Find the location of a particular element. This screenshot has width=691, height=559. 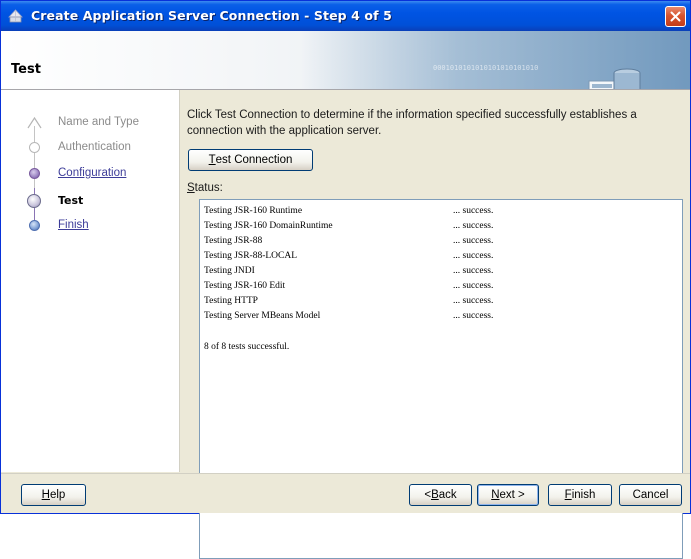

wizard-step-configuration: Configuration is located at coordinates (90, 174).